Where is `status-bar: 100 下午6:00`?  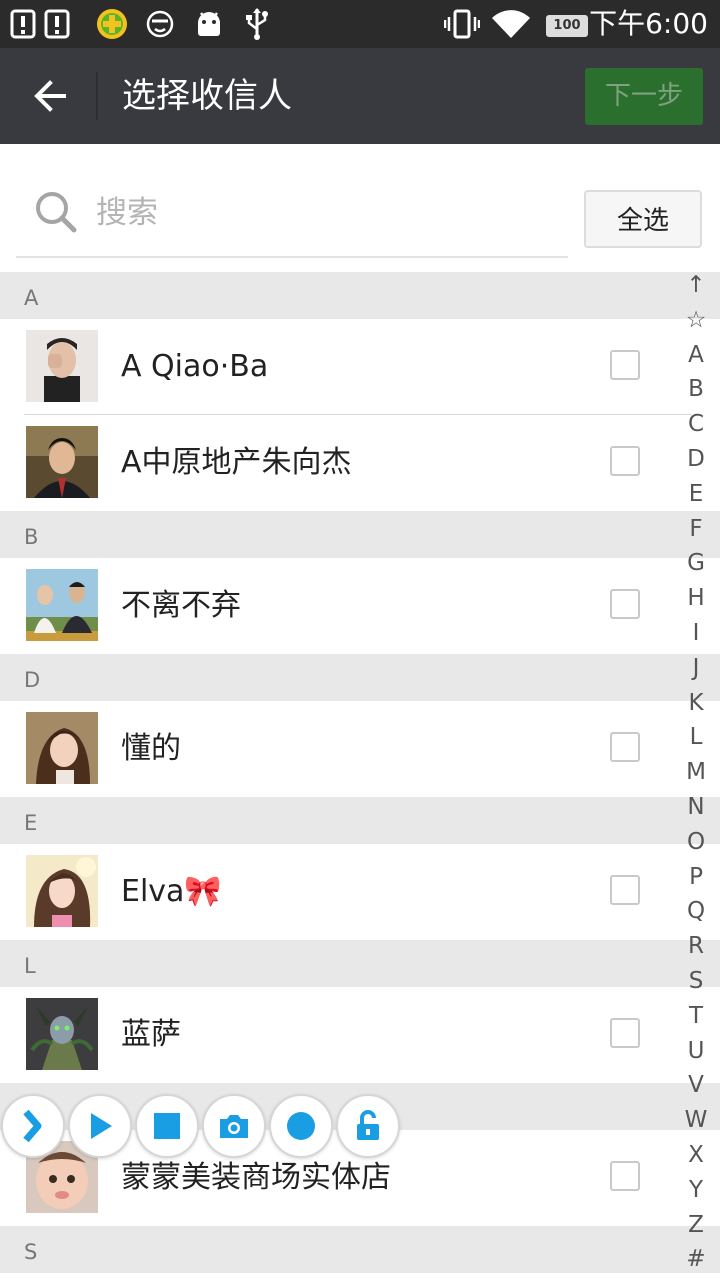 status-bar: 100 下午6:00 is located at coordinates (360, 24).